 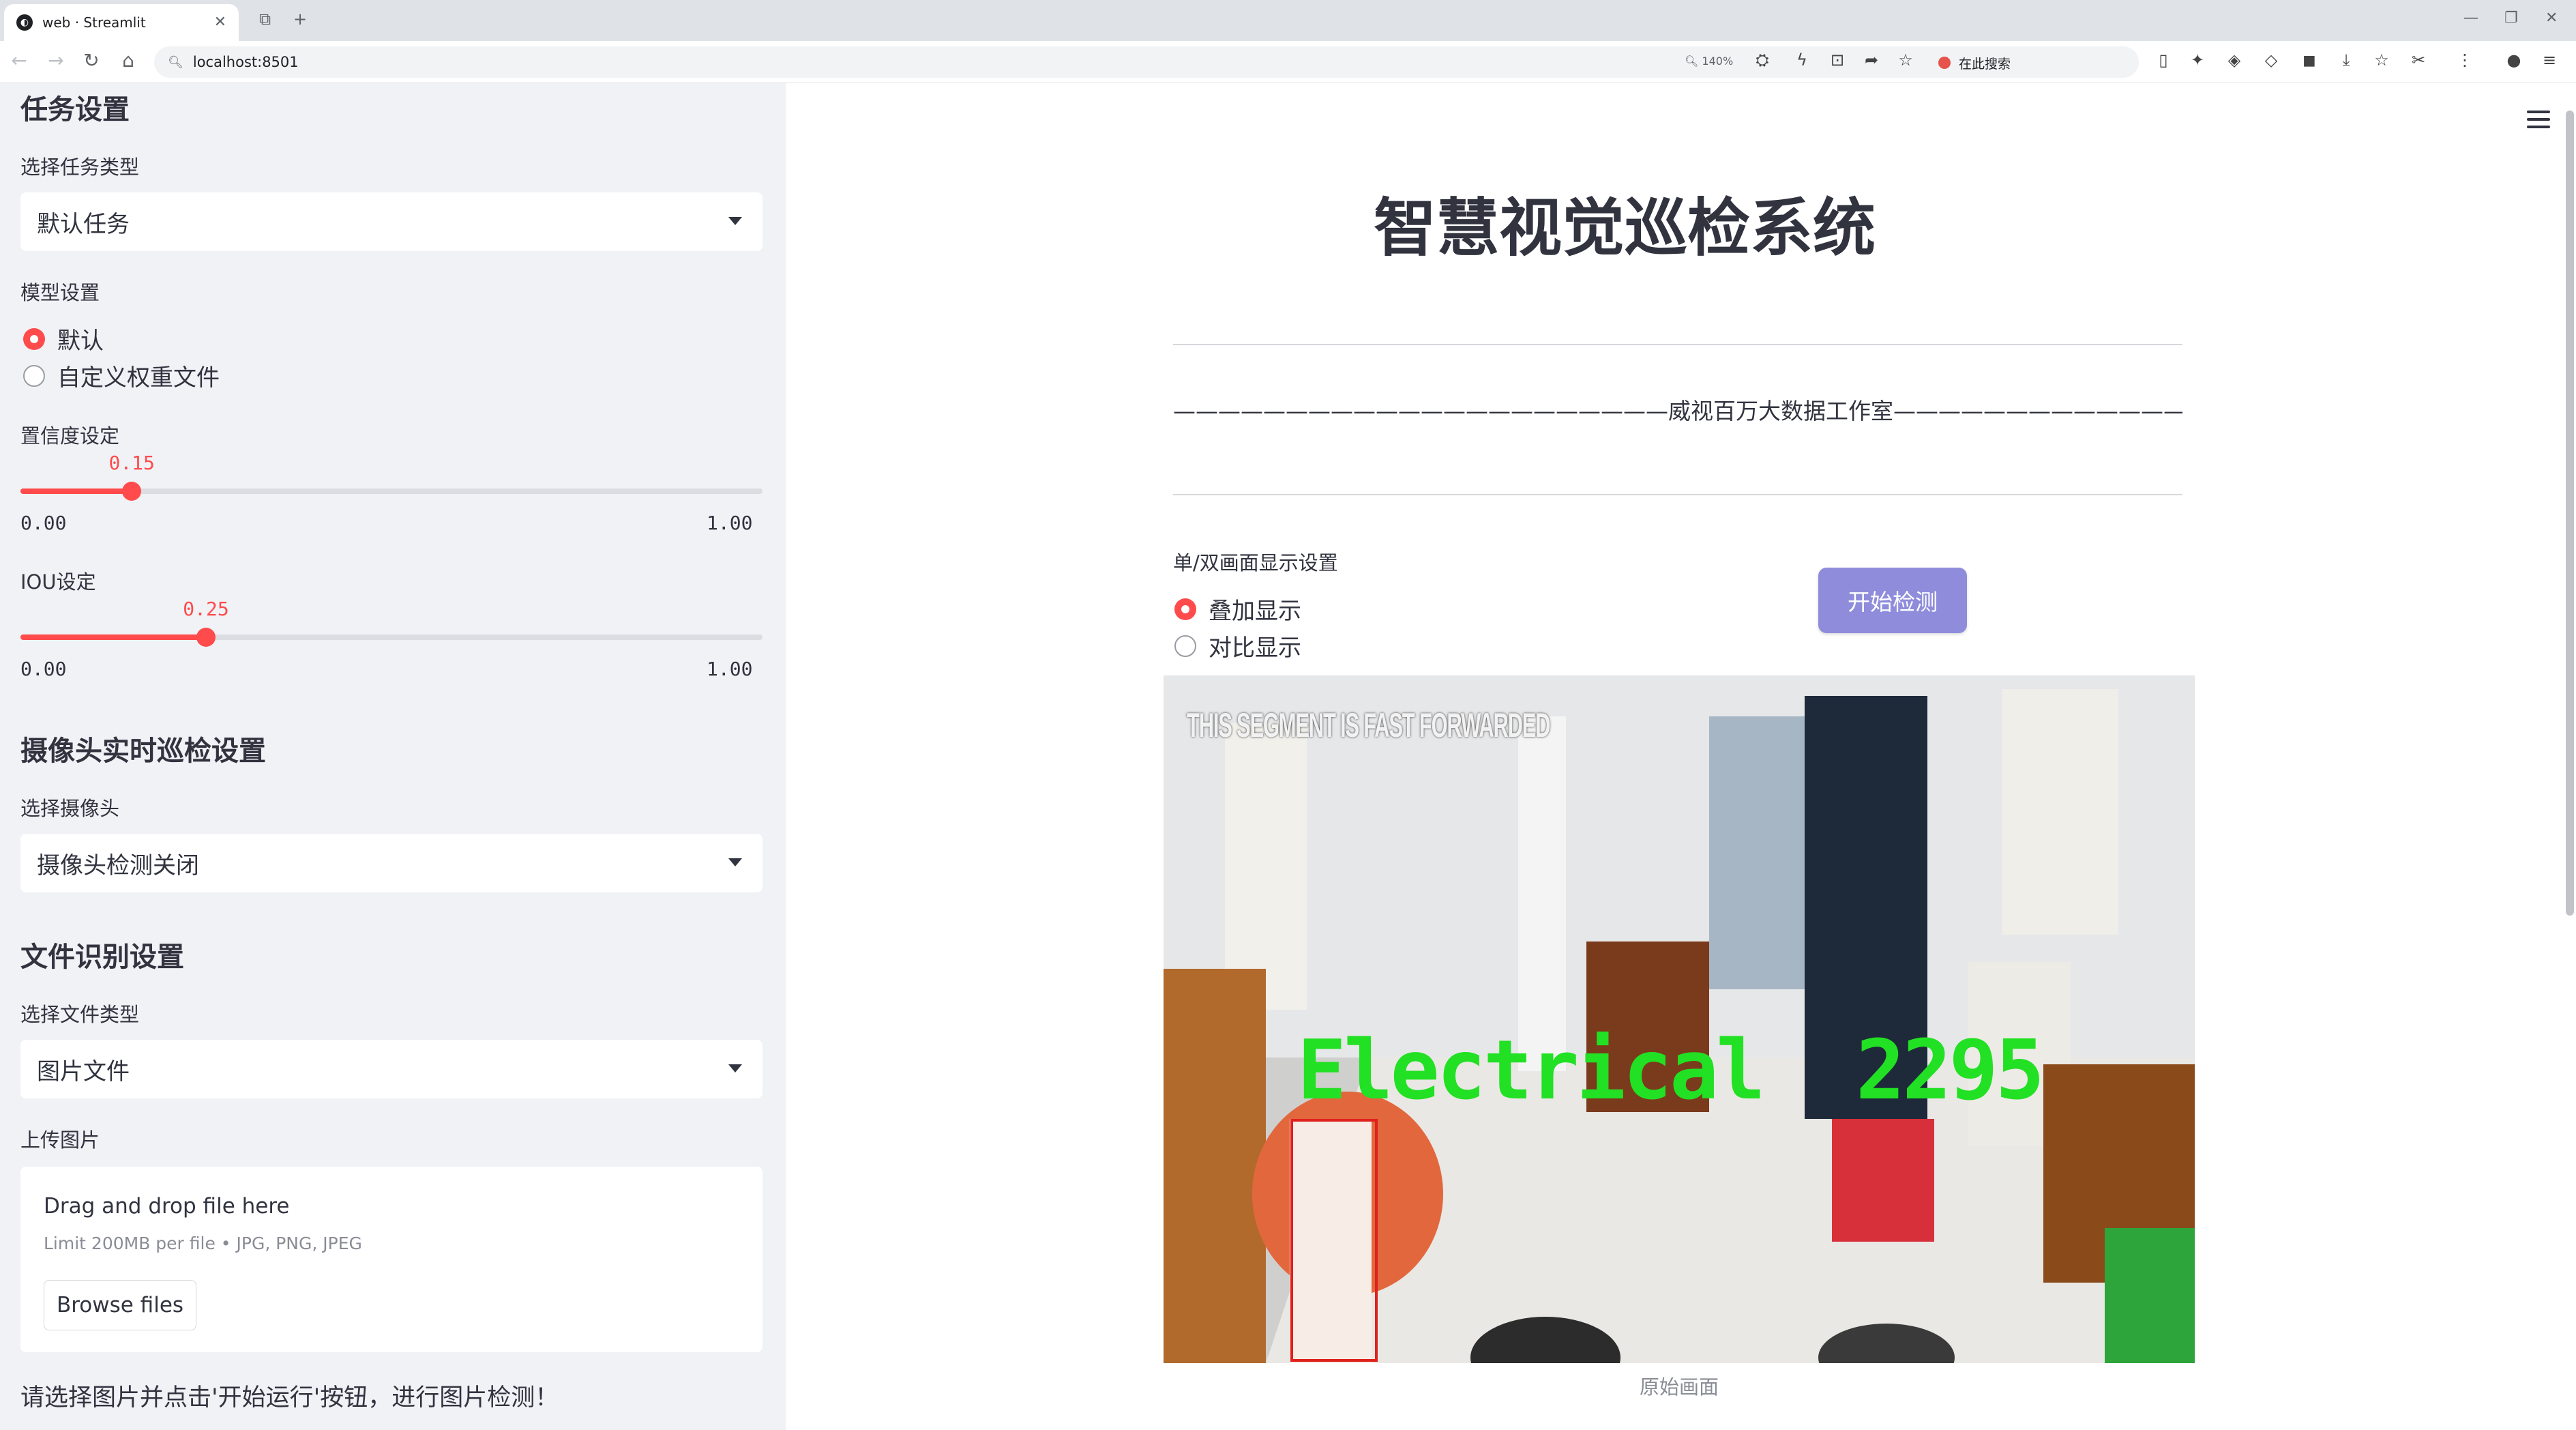 What do you see at coordinates (1837, 60) in the screenshot?
I see `screenshot-icon: ⊡` at bounding box center [1837, 60].